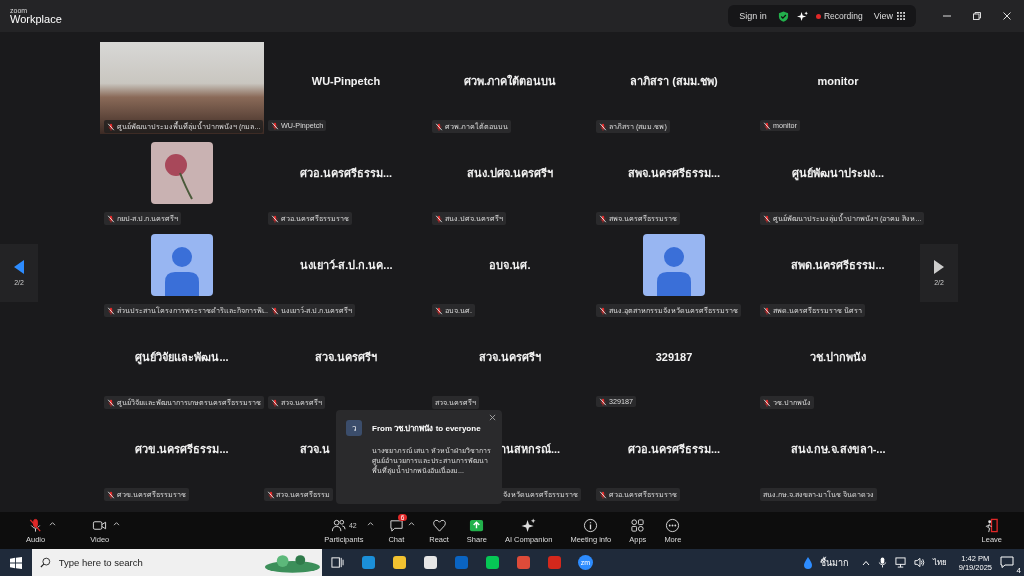  What do you see at coordinates (399, 562) in the screenshot?
I see `folder-icon` at bounding box center [399, 562].